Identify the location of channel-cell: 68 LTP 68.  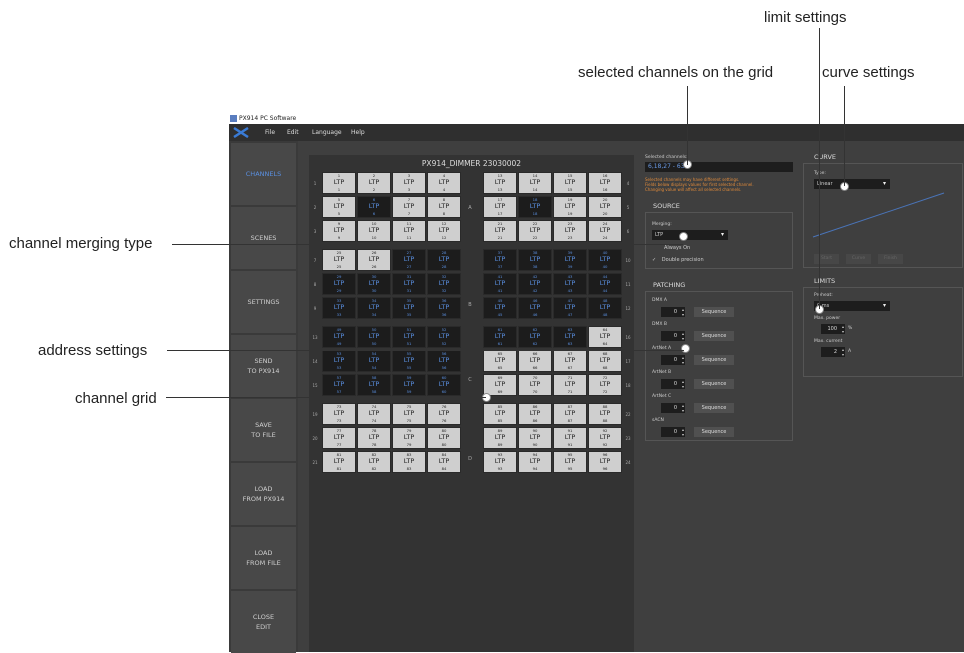
(605, 361).